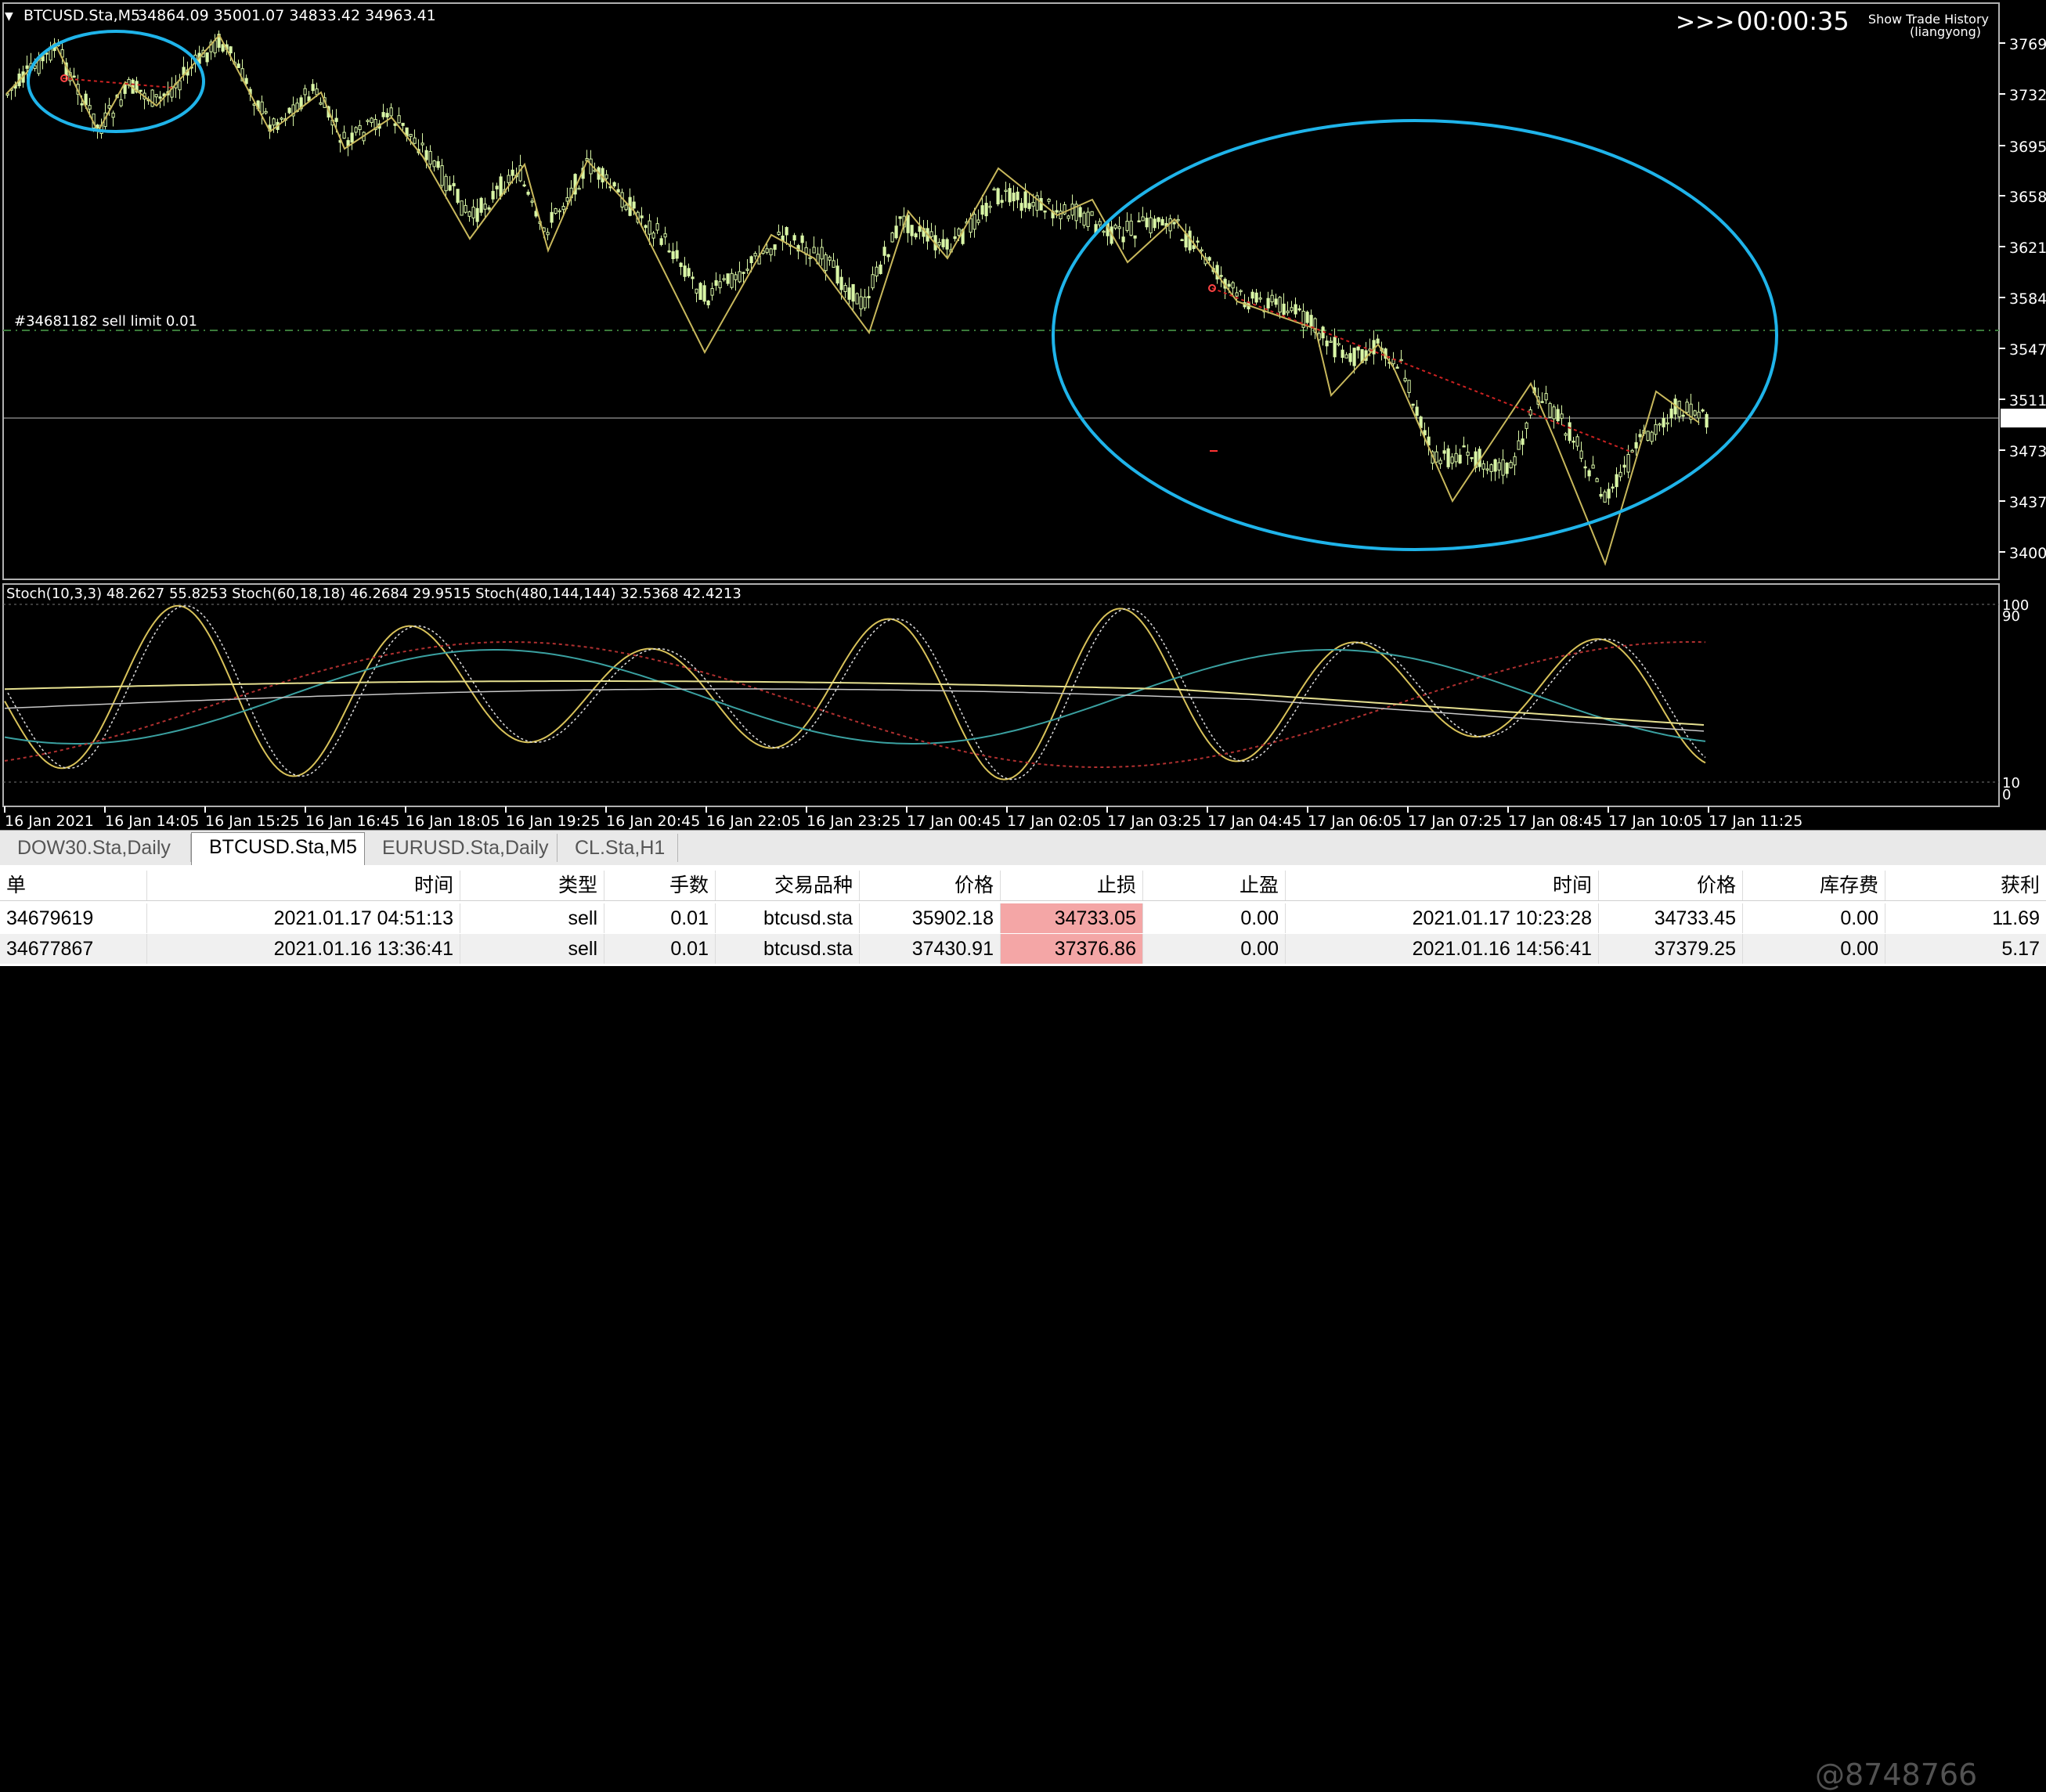 This screenshot has height=1792, width=2046. I want to click on col-lots: 手数, so click(660, 885).